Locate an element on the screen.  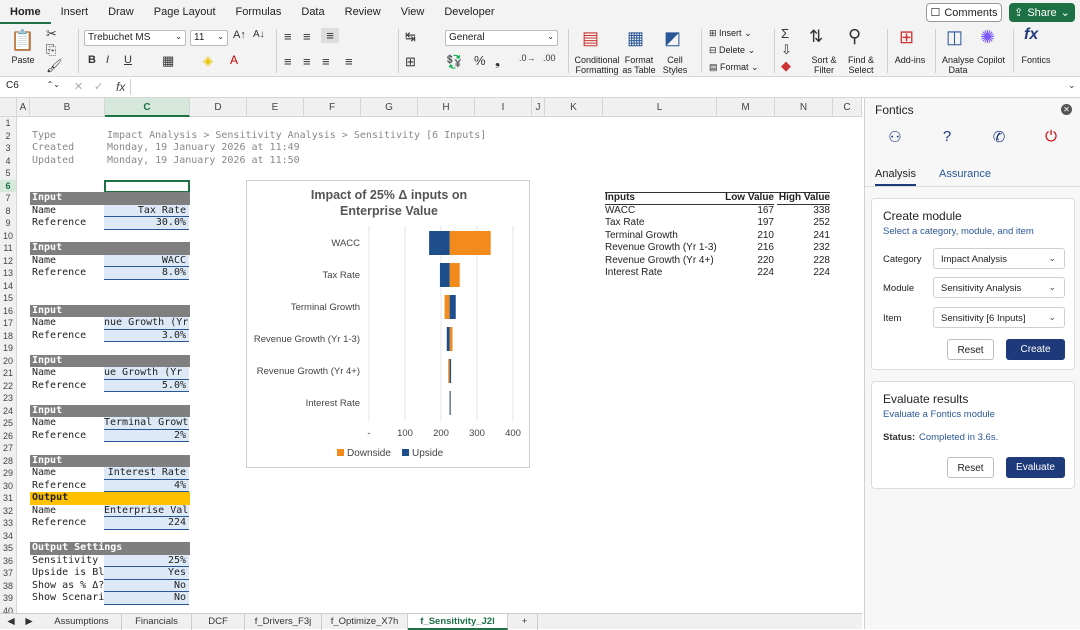
cell-styles-icon: ◩ is located at coordinates (672, 38).